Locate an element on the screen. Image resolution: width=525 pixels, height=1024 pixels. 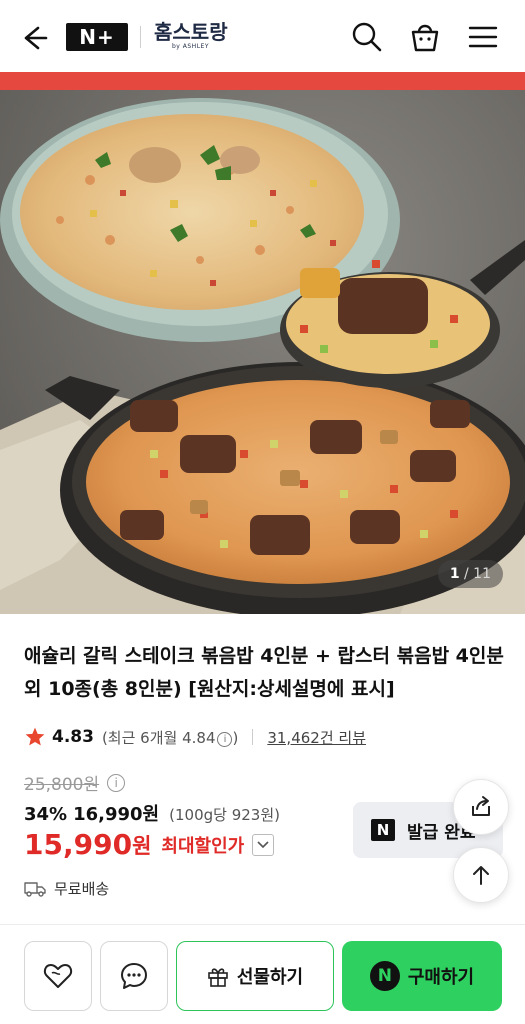
bottom-action-bar: 선물하기 N 구매하기 is located at coordinates (262, 974).